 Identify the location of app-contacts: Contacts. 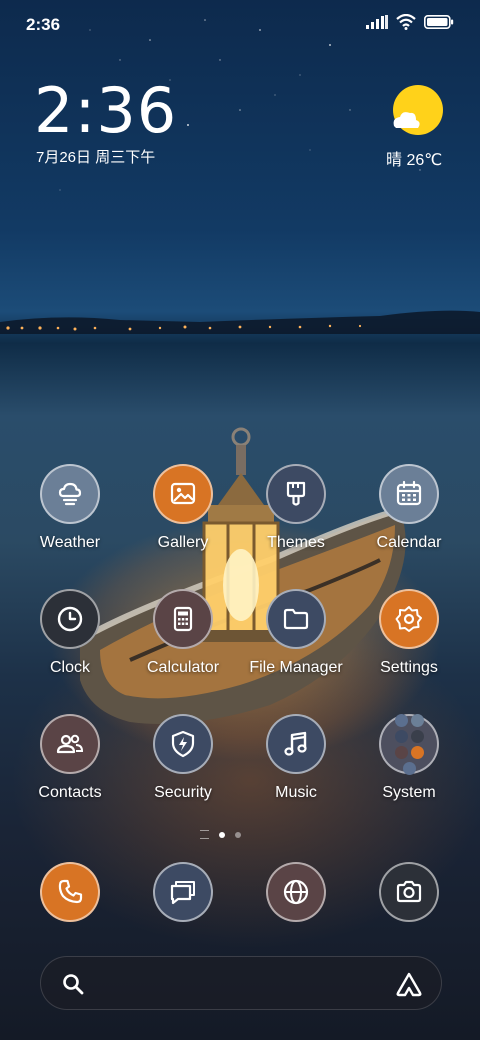
(70, 758).